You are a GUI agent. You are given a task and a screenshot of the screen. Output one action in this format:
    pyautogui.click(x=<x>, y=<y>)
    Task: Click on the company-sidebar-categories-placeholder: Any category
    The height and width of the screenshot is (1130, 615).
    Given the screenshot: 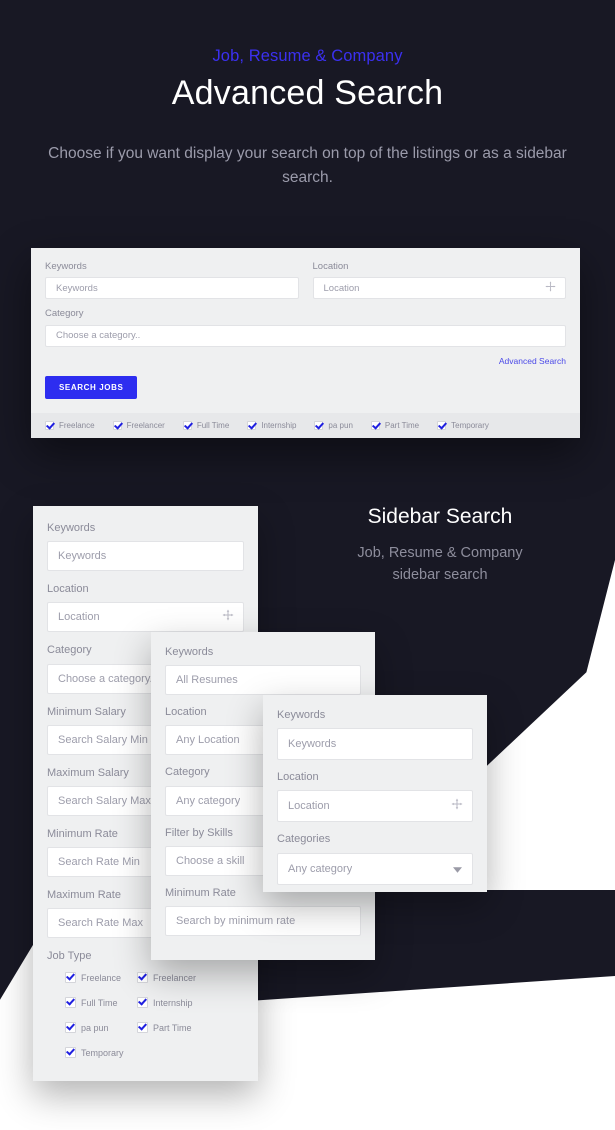 What is the action you would take?
    pyautogui.click(x=320, y=868)
    